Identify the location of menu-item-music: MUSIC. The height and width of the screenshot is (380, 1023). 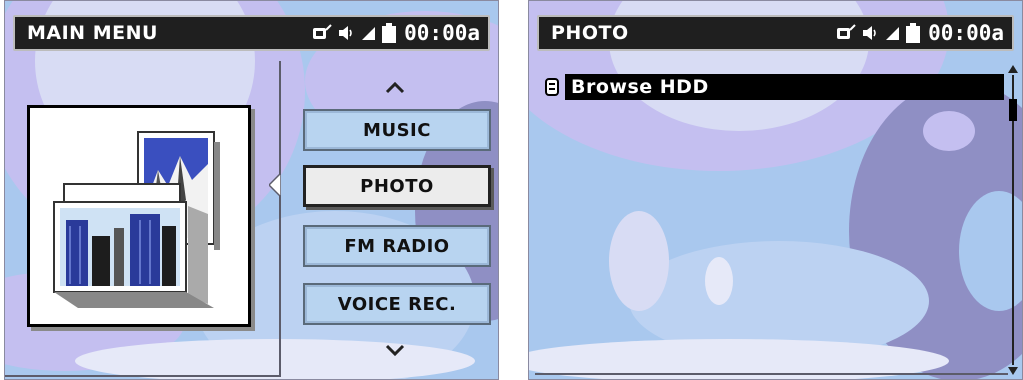
(397, 130).